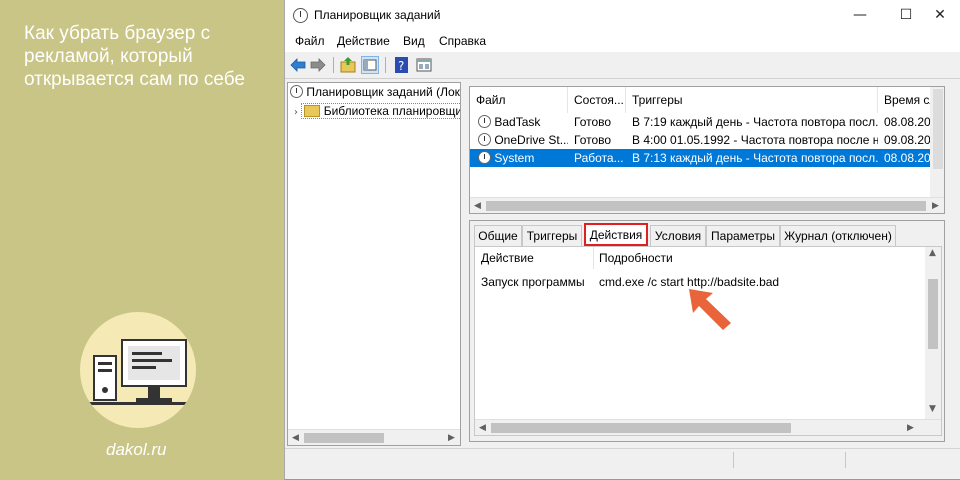 This screenshot has height=480, width=960. Describe the element at coordinates (521, 122) in the screenshot. I see `task-name-cell: BadTask` at that location.